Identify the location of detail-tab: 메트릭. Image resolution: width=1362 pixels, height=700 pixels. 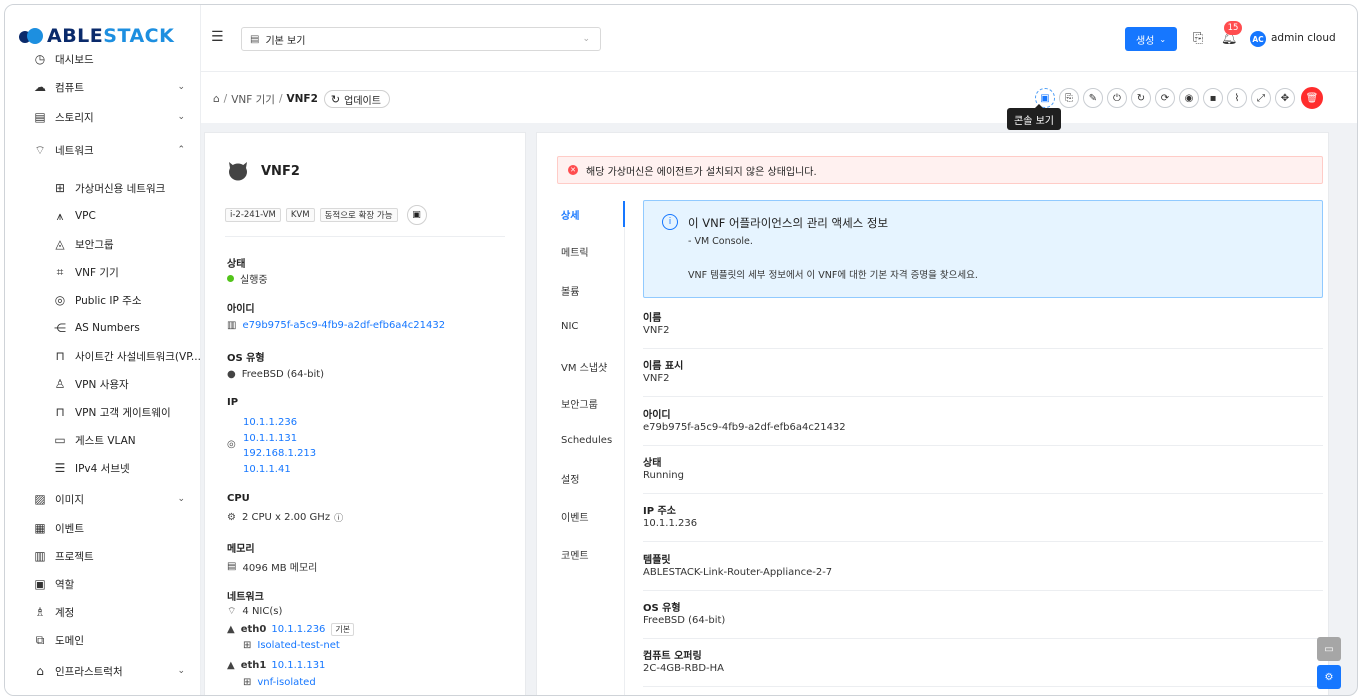
(575, 251).